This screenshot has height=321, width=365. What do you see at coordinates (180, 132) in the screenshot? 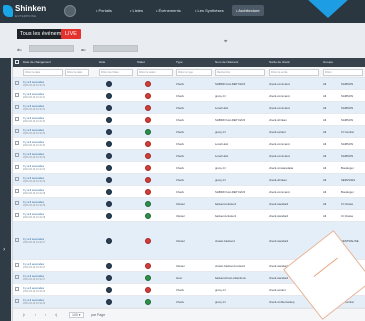
I see `event-type: Check` at bounding box center [180, 132].